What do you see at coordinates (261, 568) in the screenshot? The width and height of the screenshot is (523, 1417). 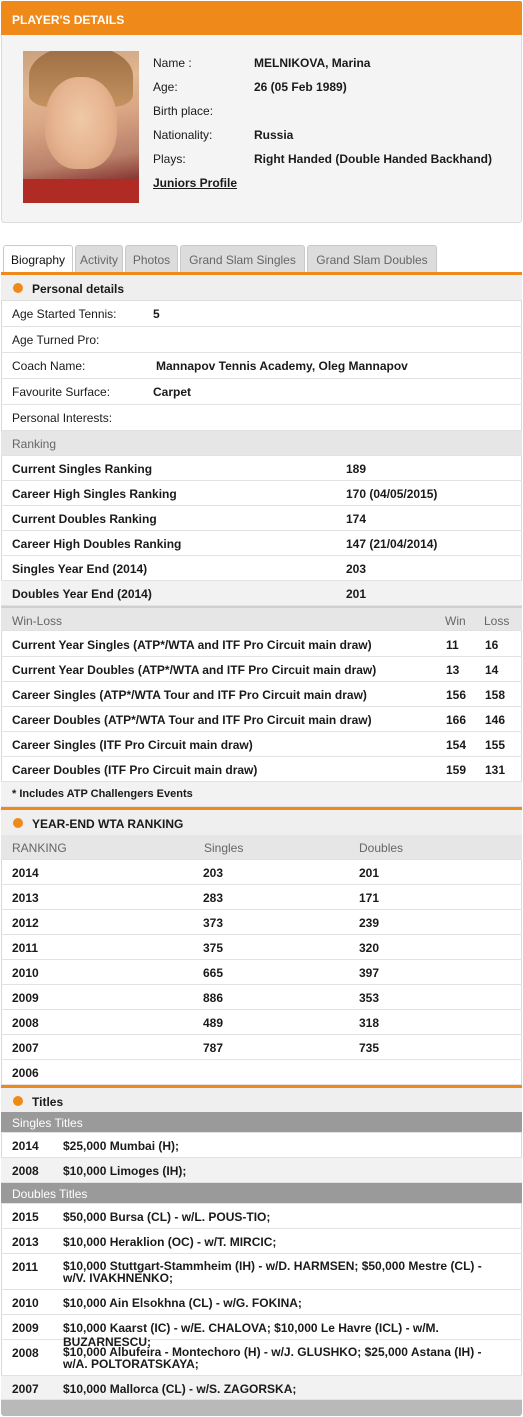 I see `table-row: Singles Year End (2014) 203` at bounding box center [261, 568].